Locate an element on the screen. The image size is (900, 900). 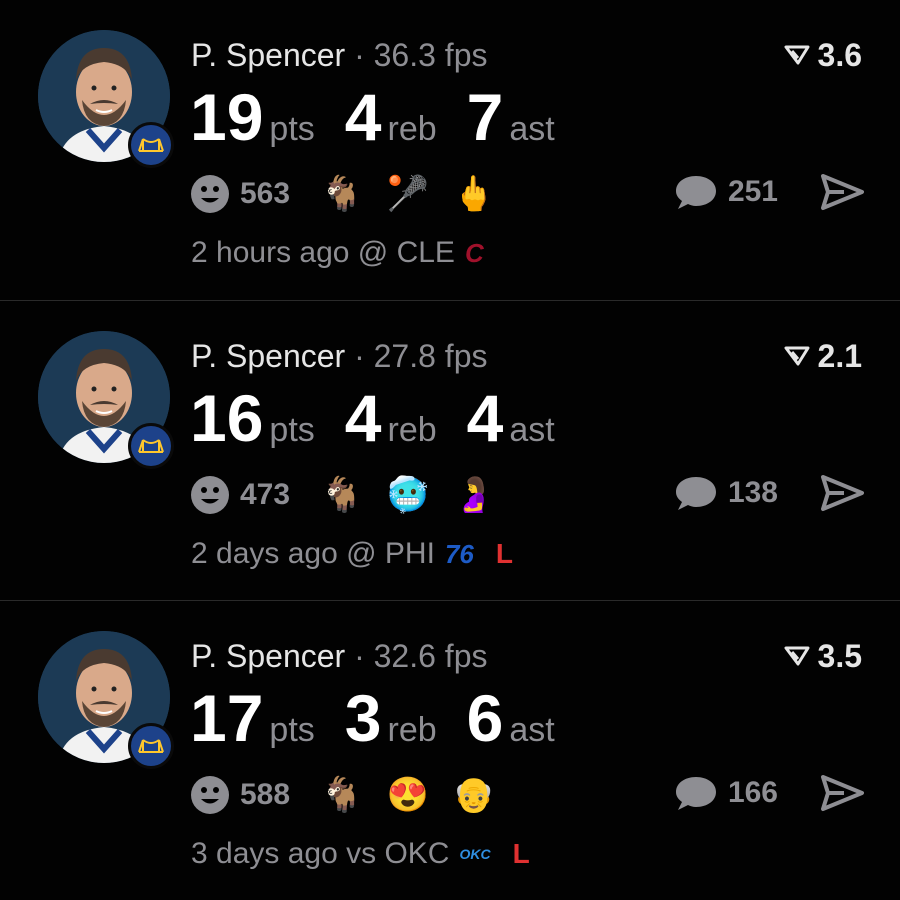
social-actions: 138 is located at coordinates (769, 493).